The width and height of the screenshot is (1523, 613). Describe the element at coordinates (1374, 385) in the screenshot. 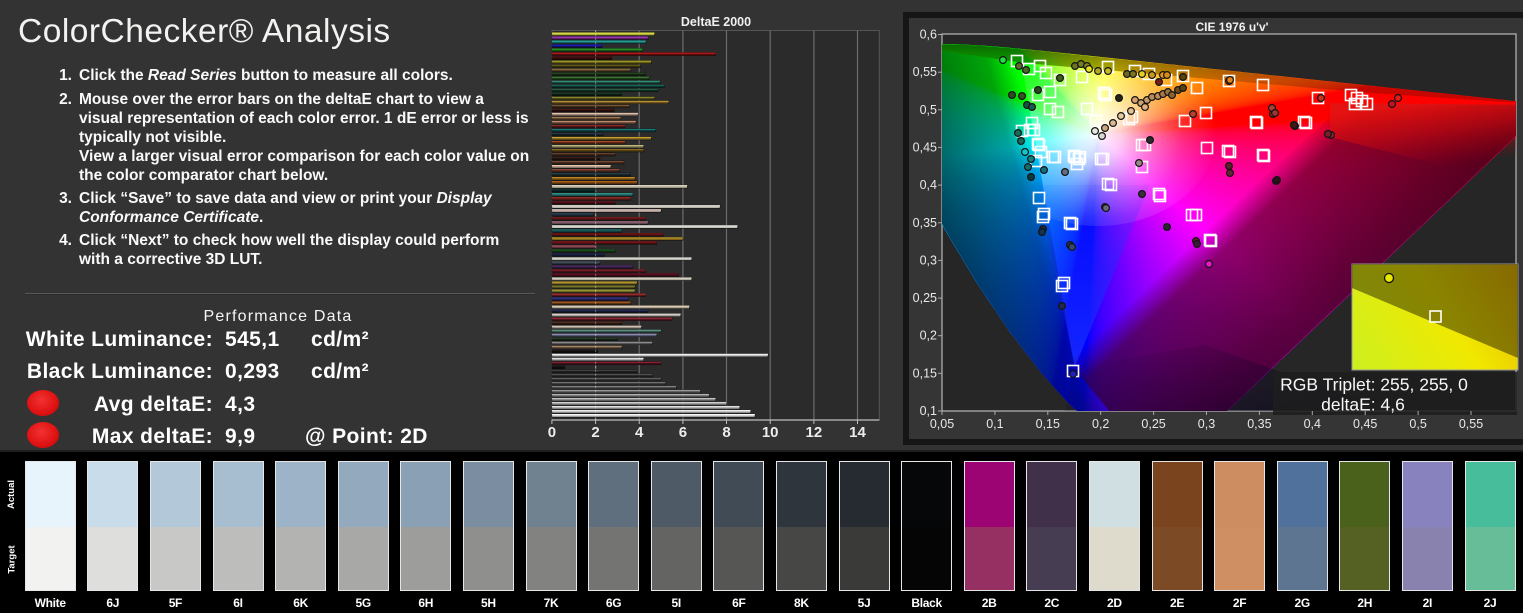

I see `svg-text: RGB Triplet: 255, 255, 0` at that location.